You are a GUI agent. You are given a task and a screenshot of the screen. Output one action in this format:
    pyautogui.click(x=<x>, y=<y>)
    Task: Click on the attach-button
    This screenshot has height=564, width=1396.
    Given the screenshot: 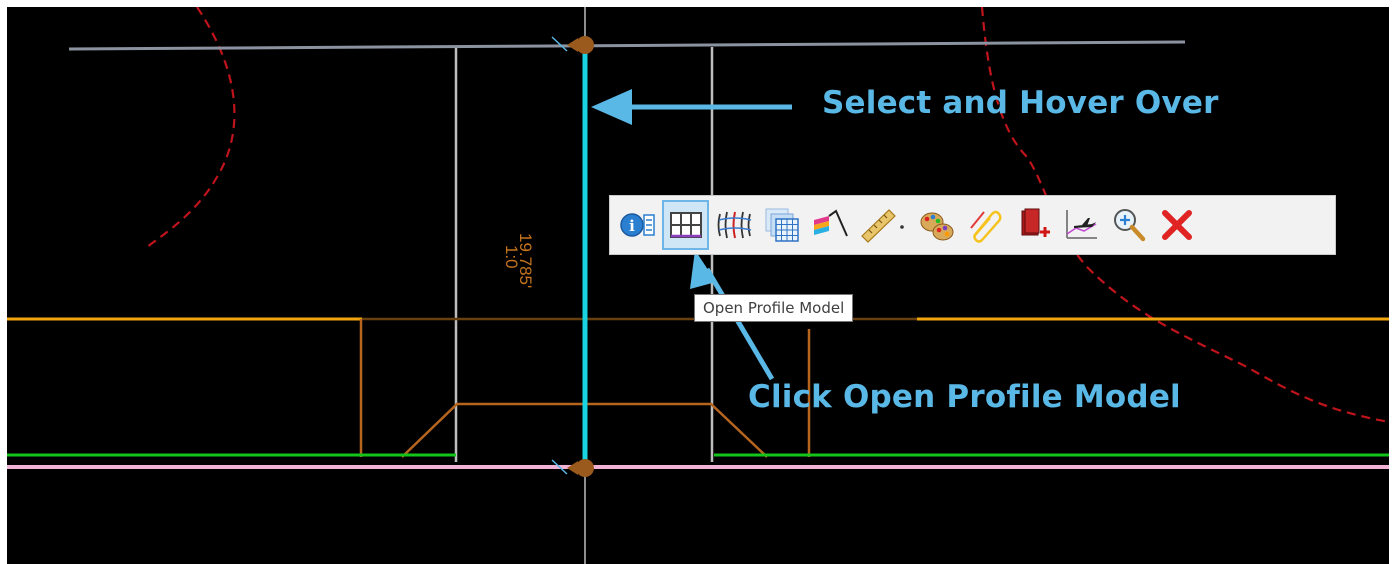 What is the action you would take?
    pyautogui.click(x=984, y=225)
    